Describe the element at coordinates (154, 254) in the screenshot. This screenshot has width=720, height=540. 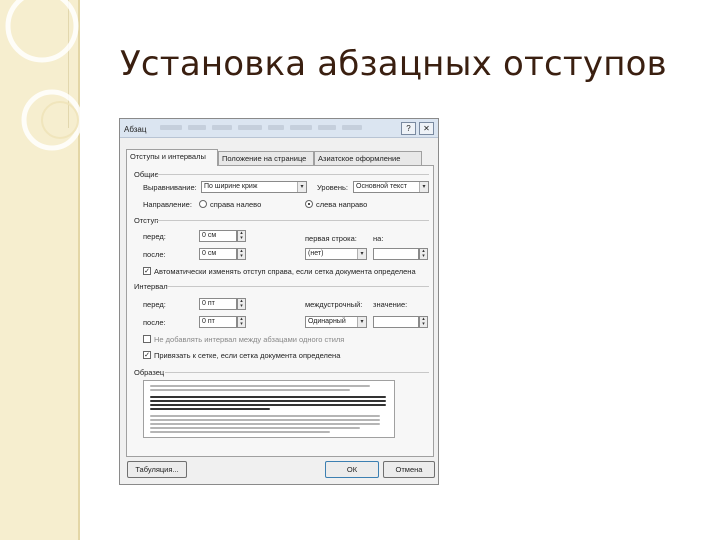
I see `indent-after-label: после:` at that location.